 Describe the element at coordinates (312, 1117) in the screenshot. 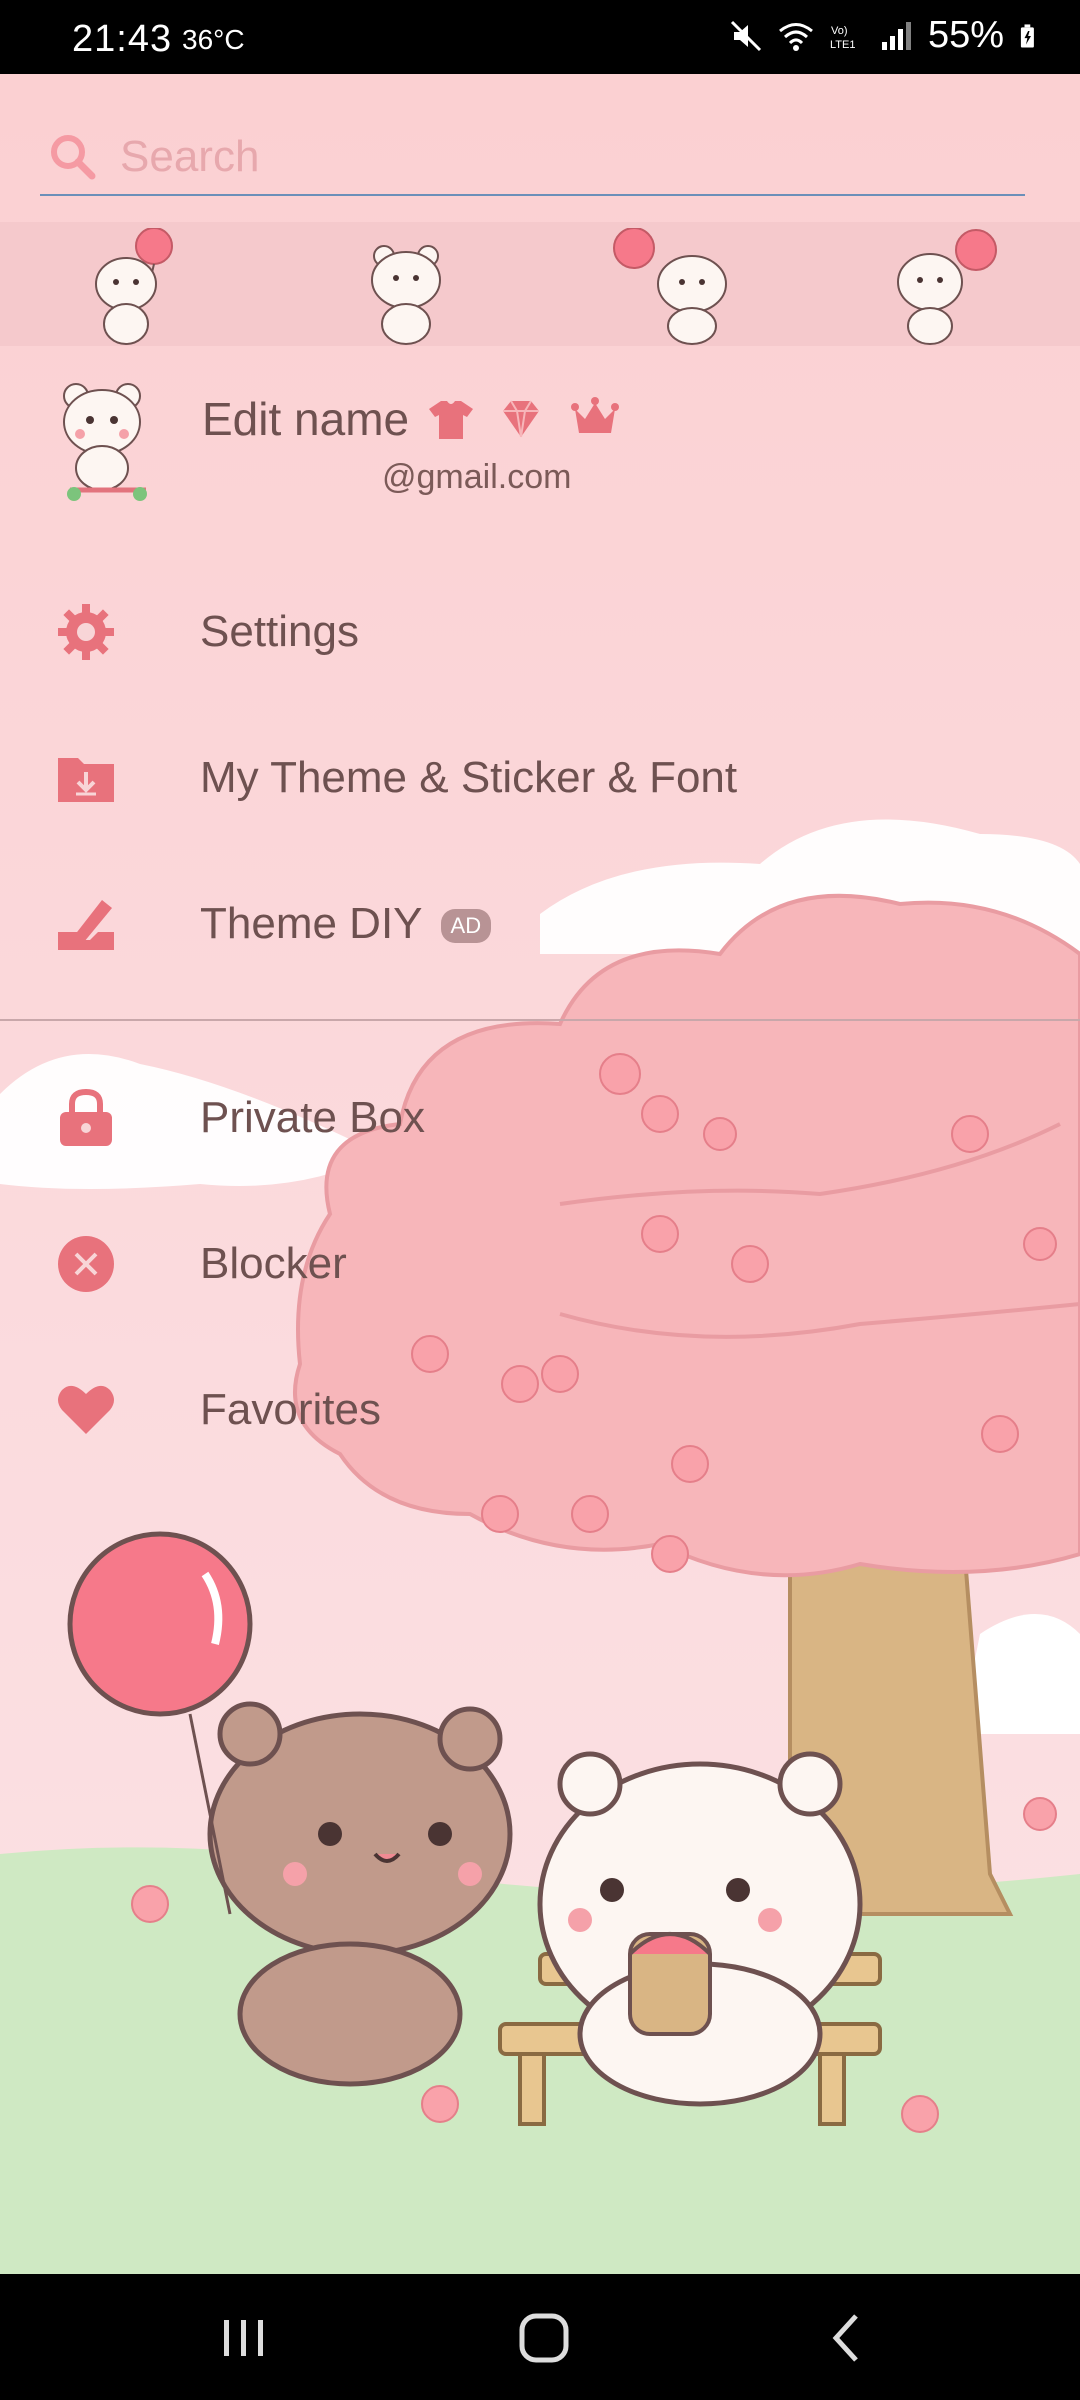

I see `menu-label-private-box: Private Box` at that location.